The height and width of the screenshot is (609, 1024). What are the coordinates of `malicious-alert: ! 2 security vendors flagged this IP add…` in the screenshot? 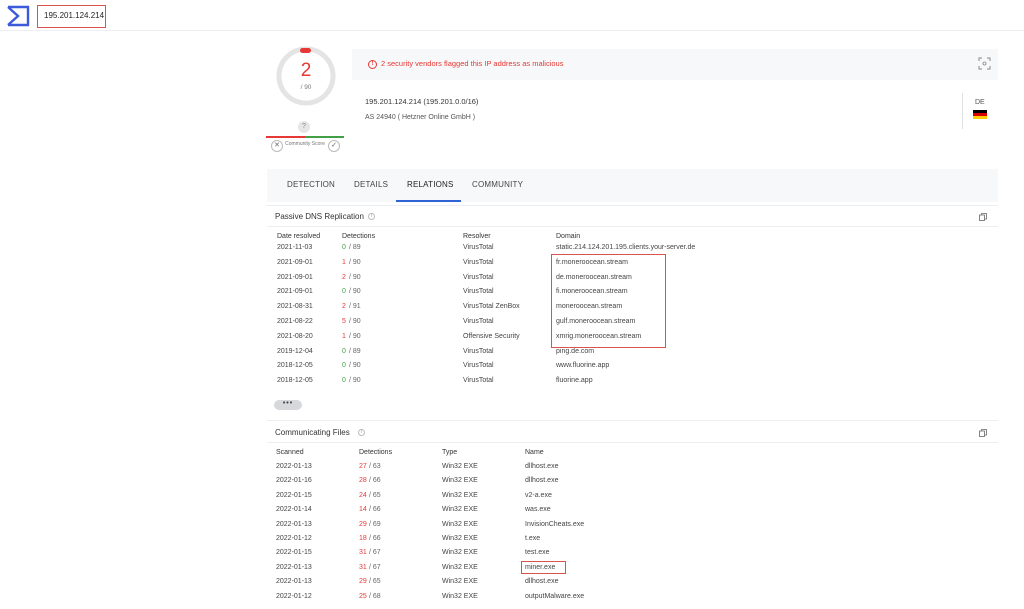 It's located at (675, 64).